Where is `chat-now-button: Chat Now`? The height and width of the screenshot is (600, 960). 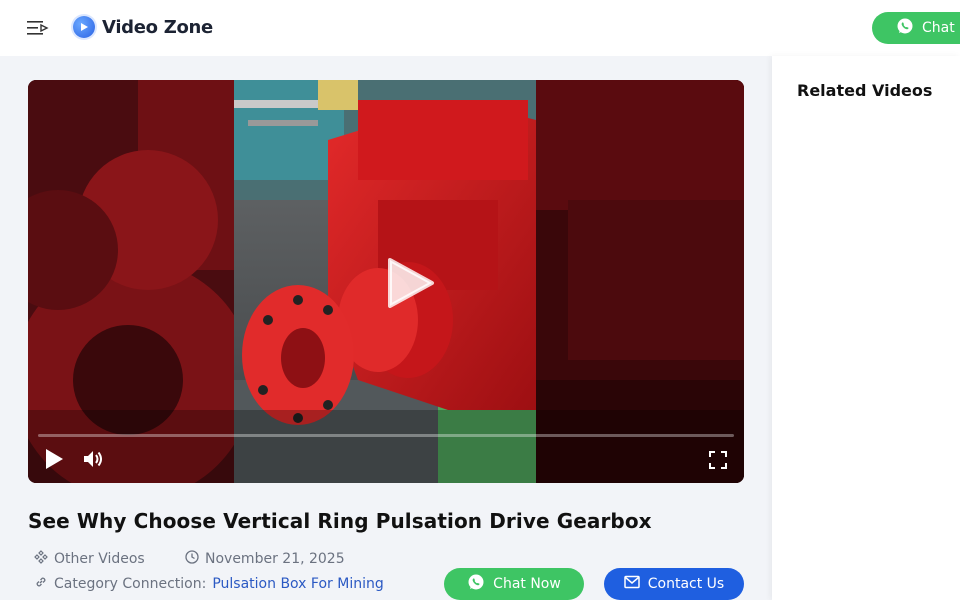
chat-now-button: Chat Now is located at coordinates (514, 584).